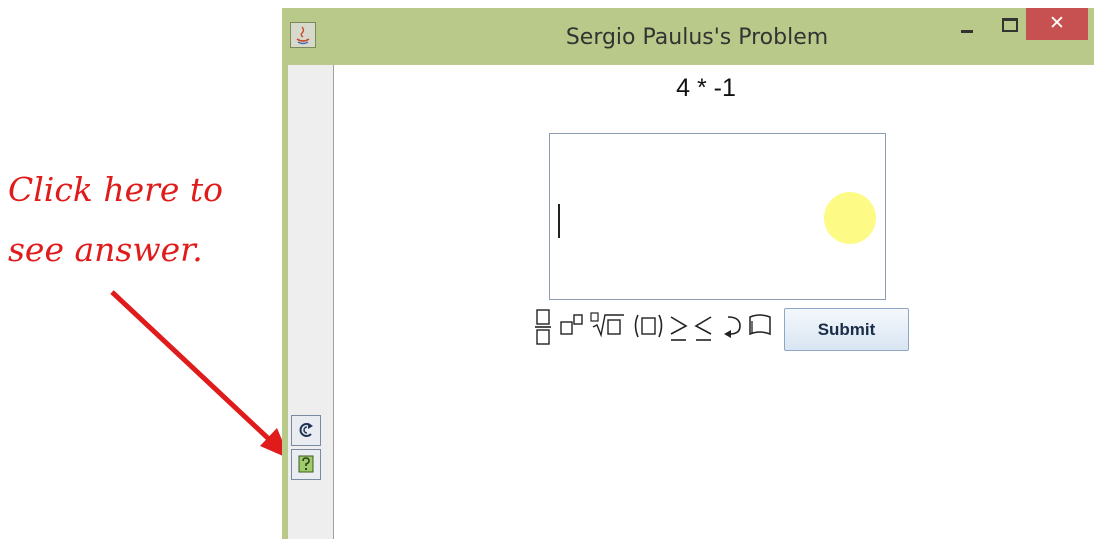 The height and width of the screenshot is (539, 1094). I want to click on title-bar: Sergio Paulus's Problem ✕, so click(688, 36).